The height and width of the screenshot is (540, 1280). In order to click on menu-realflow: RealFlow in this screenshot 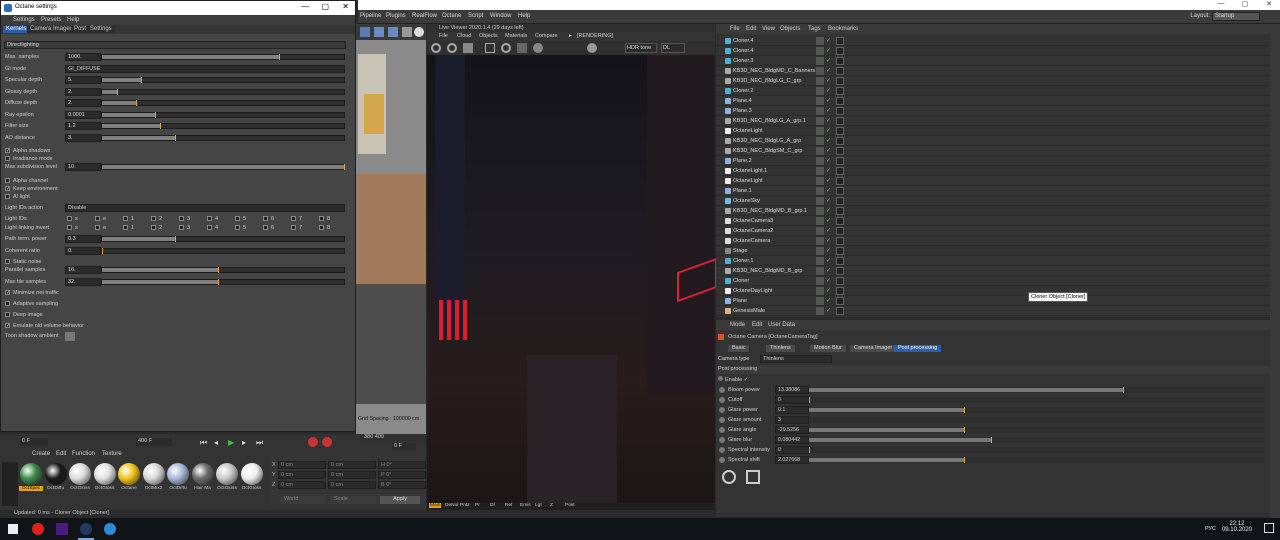, I will do `click(424, 16)`.